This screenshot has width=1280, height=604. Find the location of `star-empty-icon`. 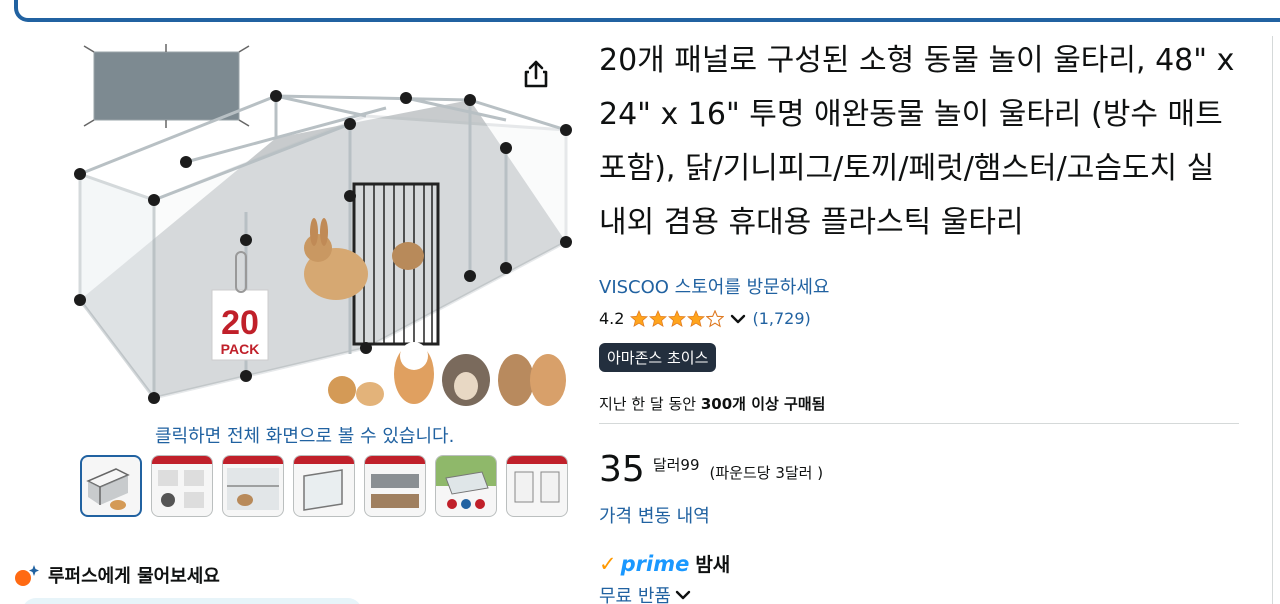

star-empty-icon is located at coordinates (715, 318).